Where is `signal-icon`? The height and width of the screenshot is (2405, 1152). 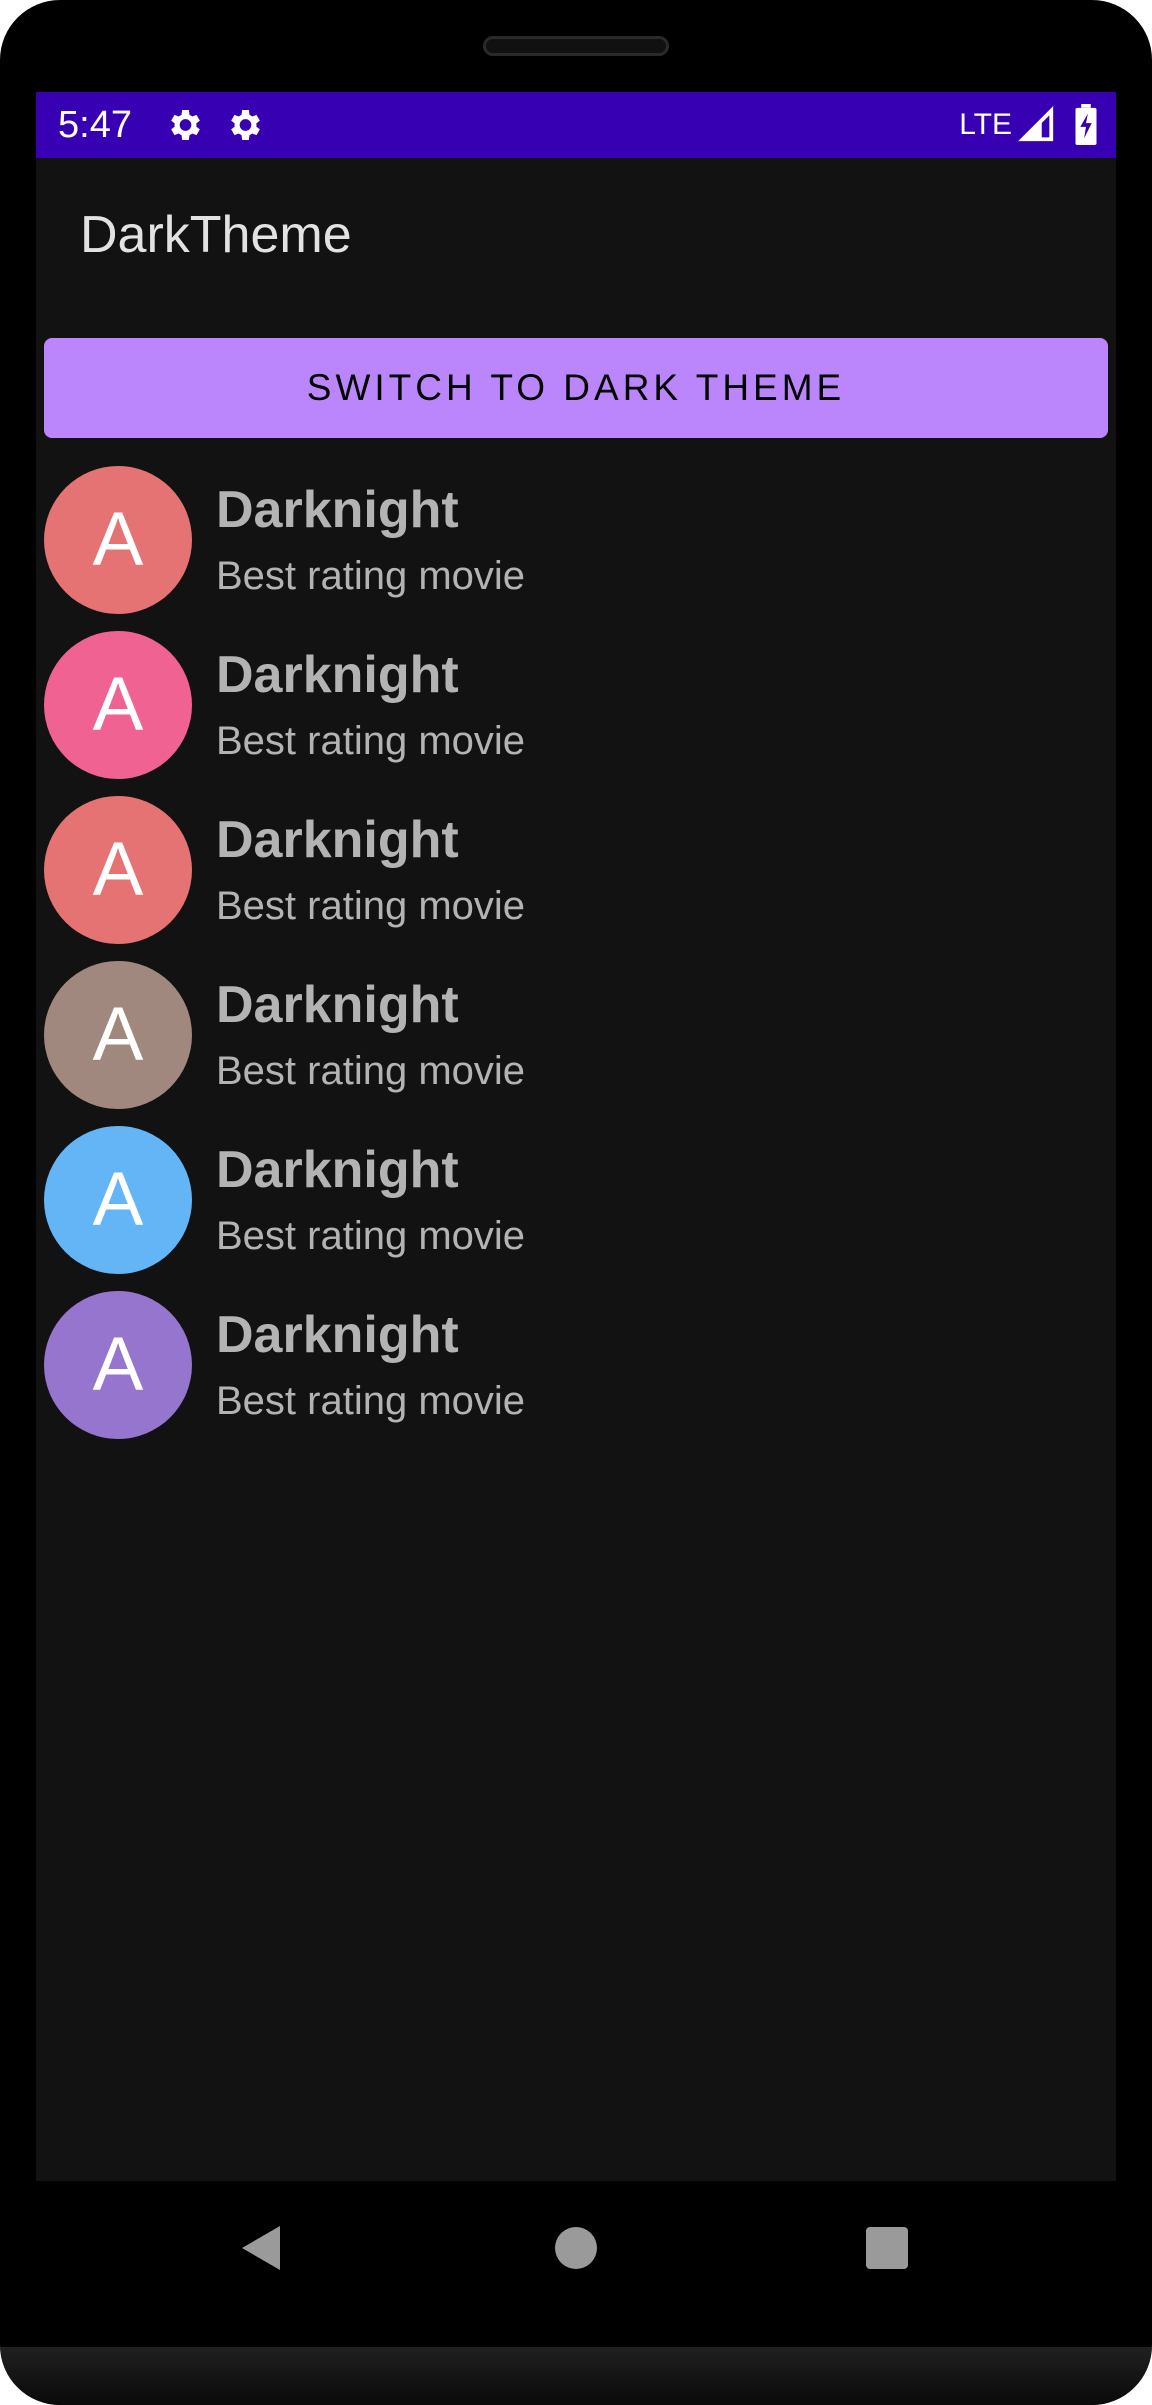 signal-icon is located at coordinates (1036, 124).